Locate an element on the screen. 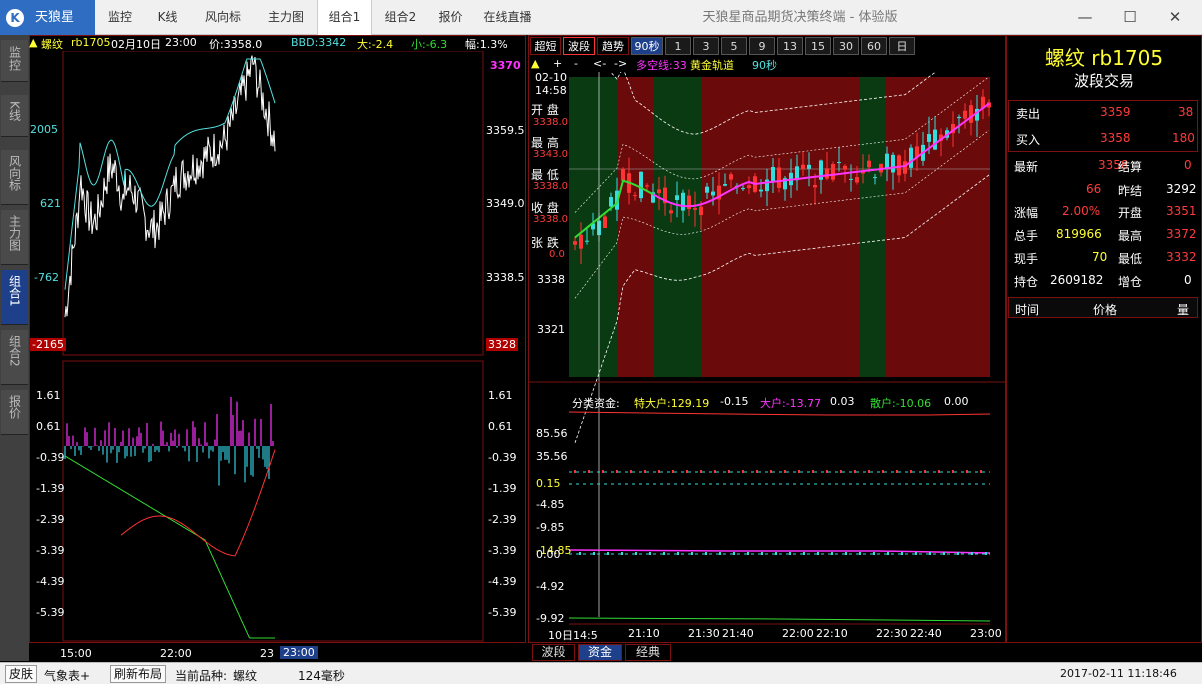 The height and width of the screenshot is (684, 1202). close-icon: ✕ is located at coordinates (1175, 17).